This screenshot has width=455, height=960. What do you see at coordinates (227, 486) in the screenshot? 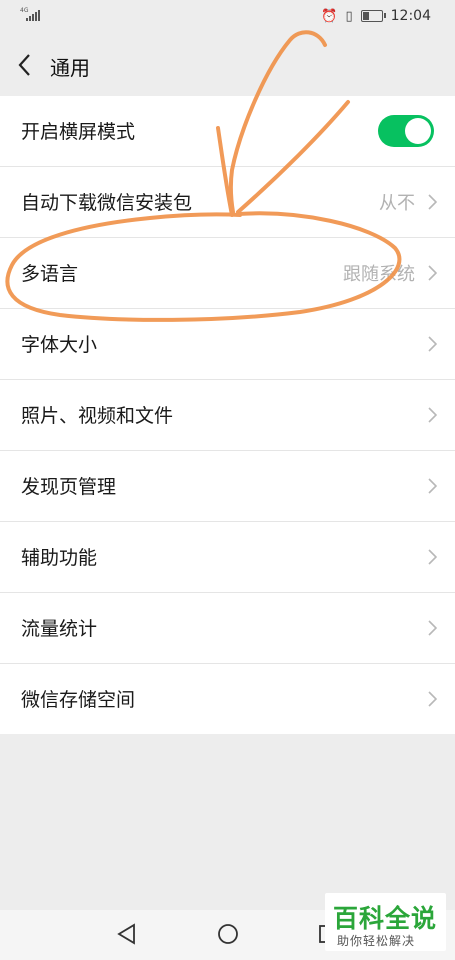
I see `setting-discover-page: 发现页管理` at bounding box center [227, 486].